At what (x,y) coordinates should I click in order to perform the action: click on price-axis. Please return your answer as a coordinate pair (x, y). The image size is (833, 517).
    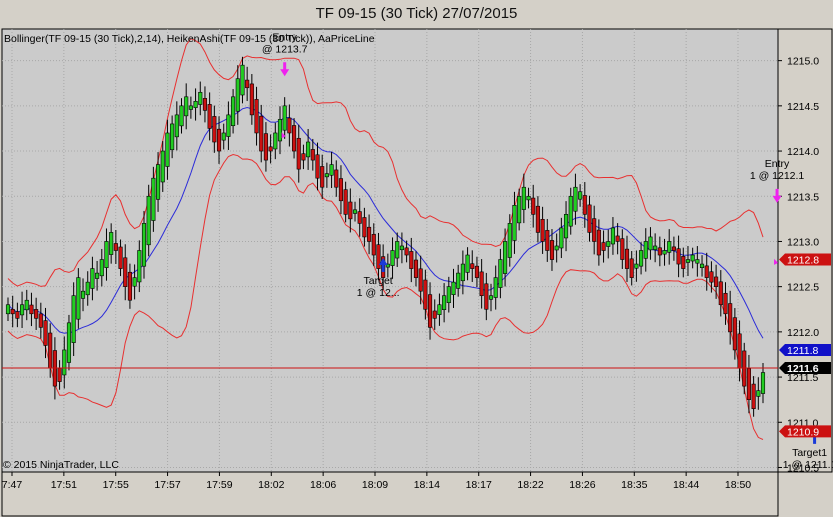
    Looking at the image, I should click on (805, 250).